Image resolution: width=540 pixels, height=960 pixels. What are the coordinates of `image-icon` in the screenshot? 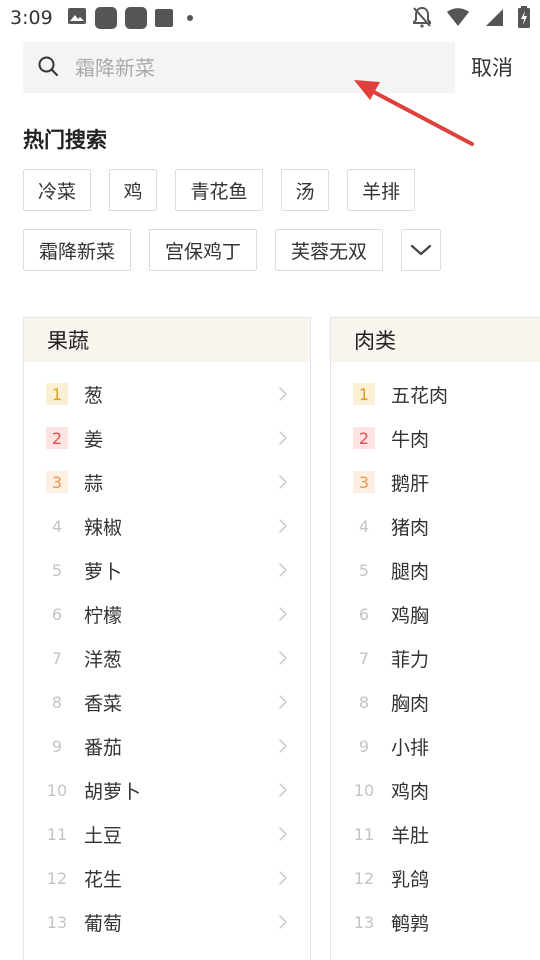 It's located at (77, 18).